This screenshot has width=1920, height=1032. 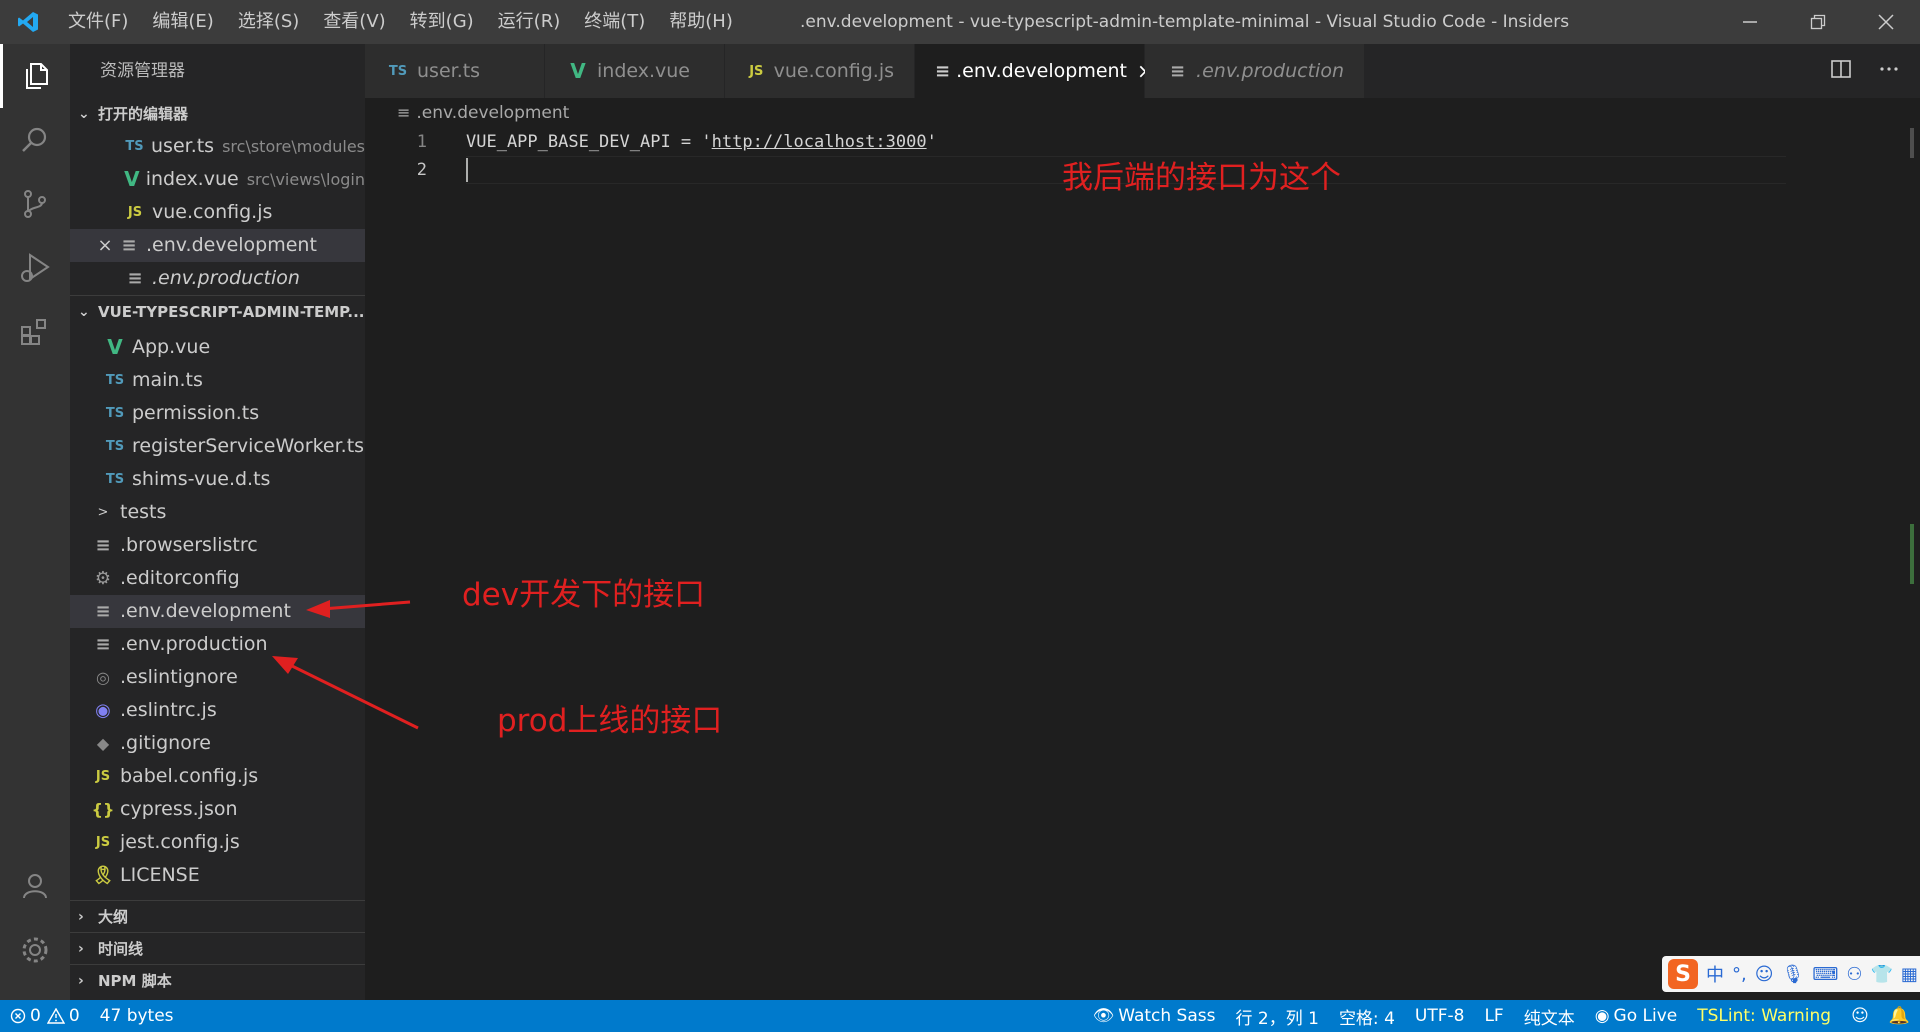 I want to click on toolbox-icon: ▦, so click(x=1909, y=974).